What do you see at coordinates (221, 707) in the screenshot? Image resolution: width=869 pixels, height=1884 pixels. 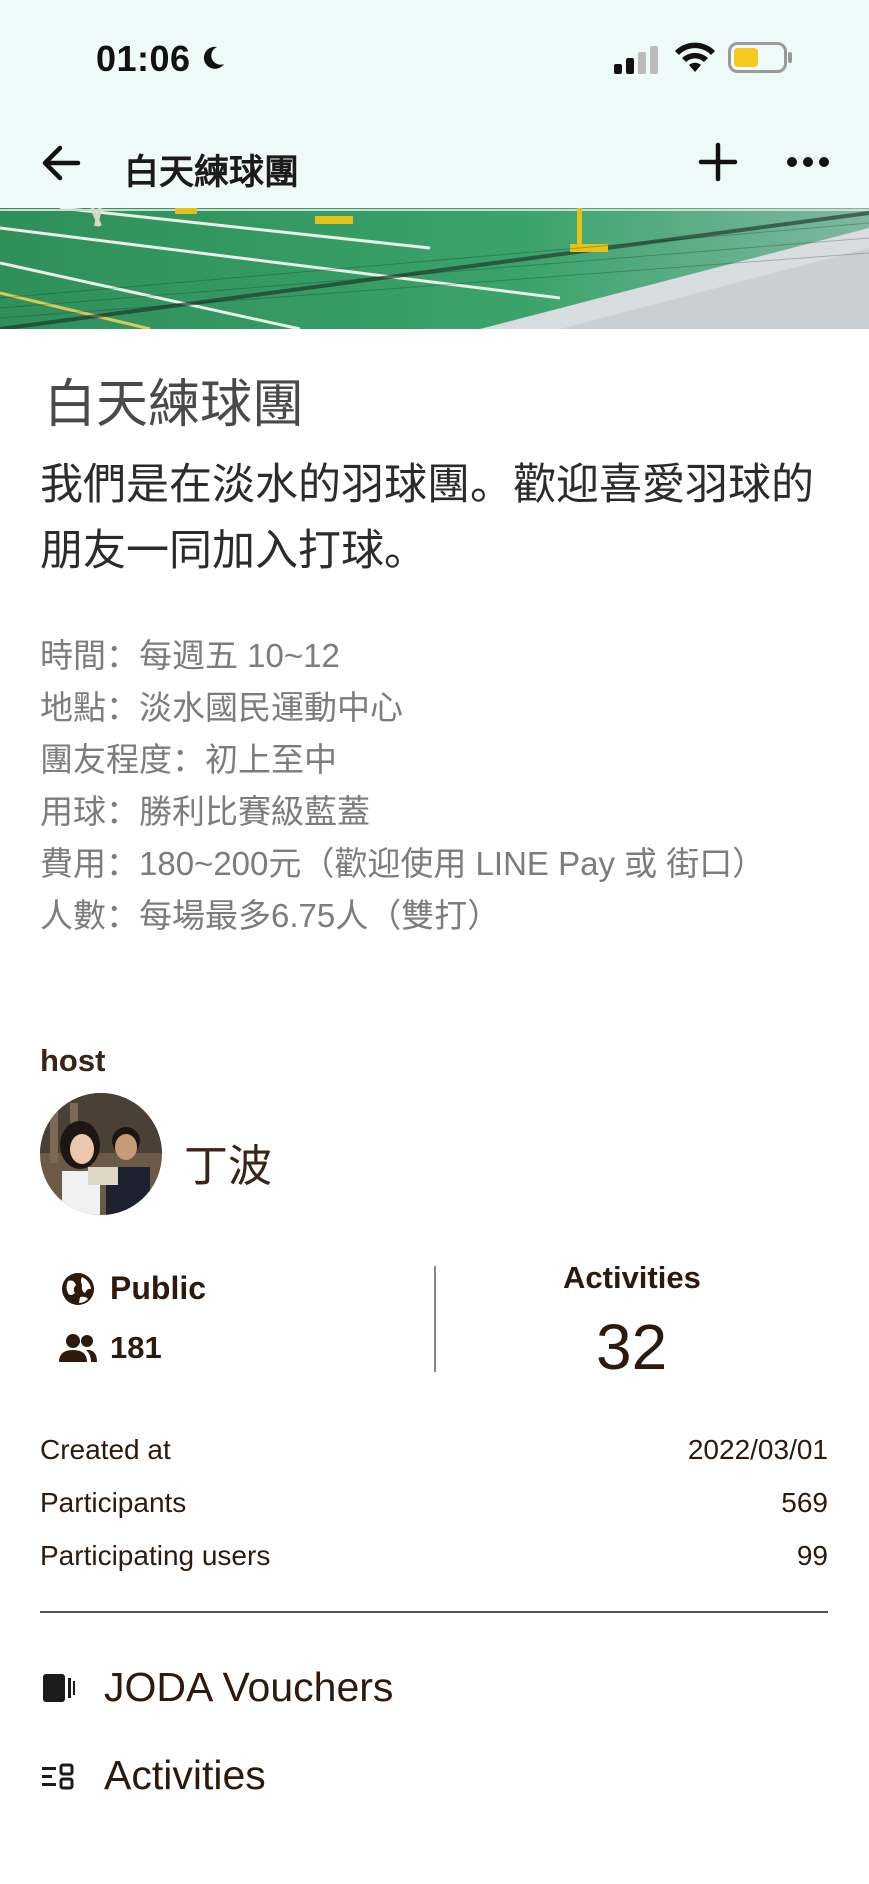 I see `detail-location: 地點：淡水國民運動中心` at bounding box center [221, 707].